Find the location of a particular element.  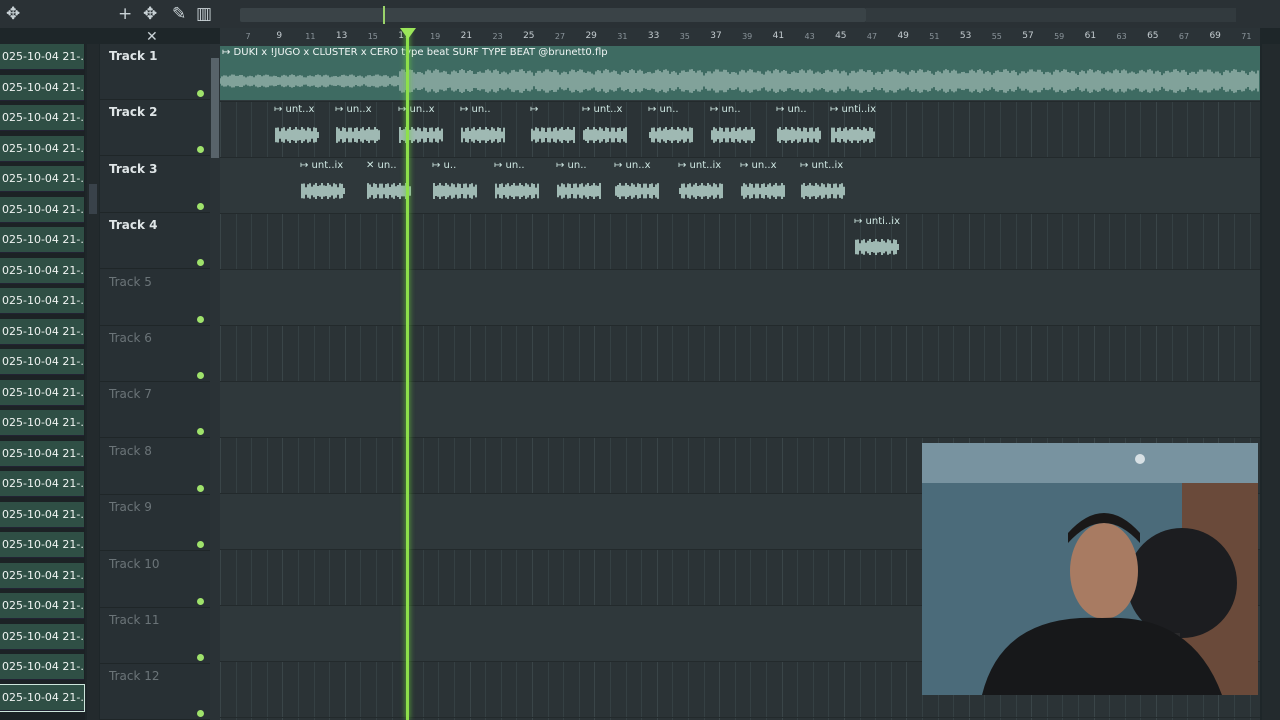

pattern-clip: ↦ u.. is located at coordinates (458, 185).